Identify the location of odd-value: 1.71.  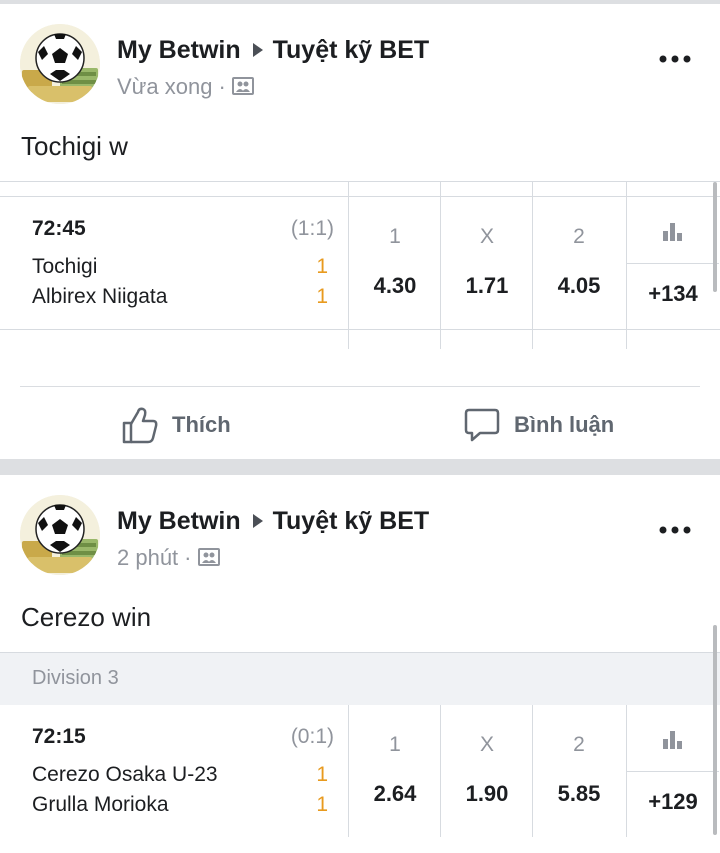
(487, 285).